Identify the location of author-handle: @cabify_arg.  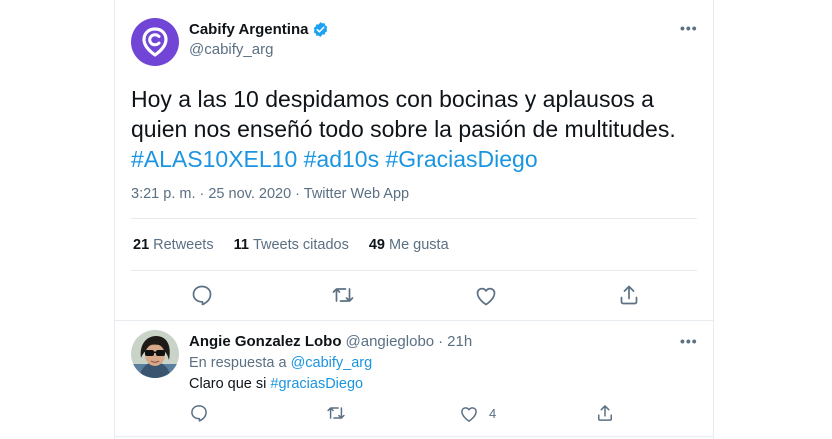
(231, 49).